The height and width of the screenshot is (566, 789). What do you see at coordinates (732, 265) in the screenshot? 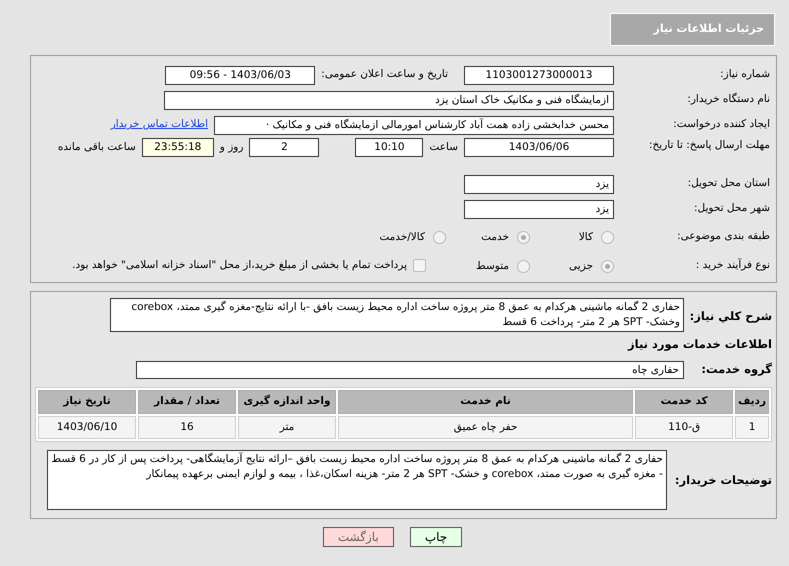
I see `field-label: نوع فرآیند خرید :` at bounding box center [732, 265].